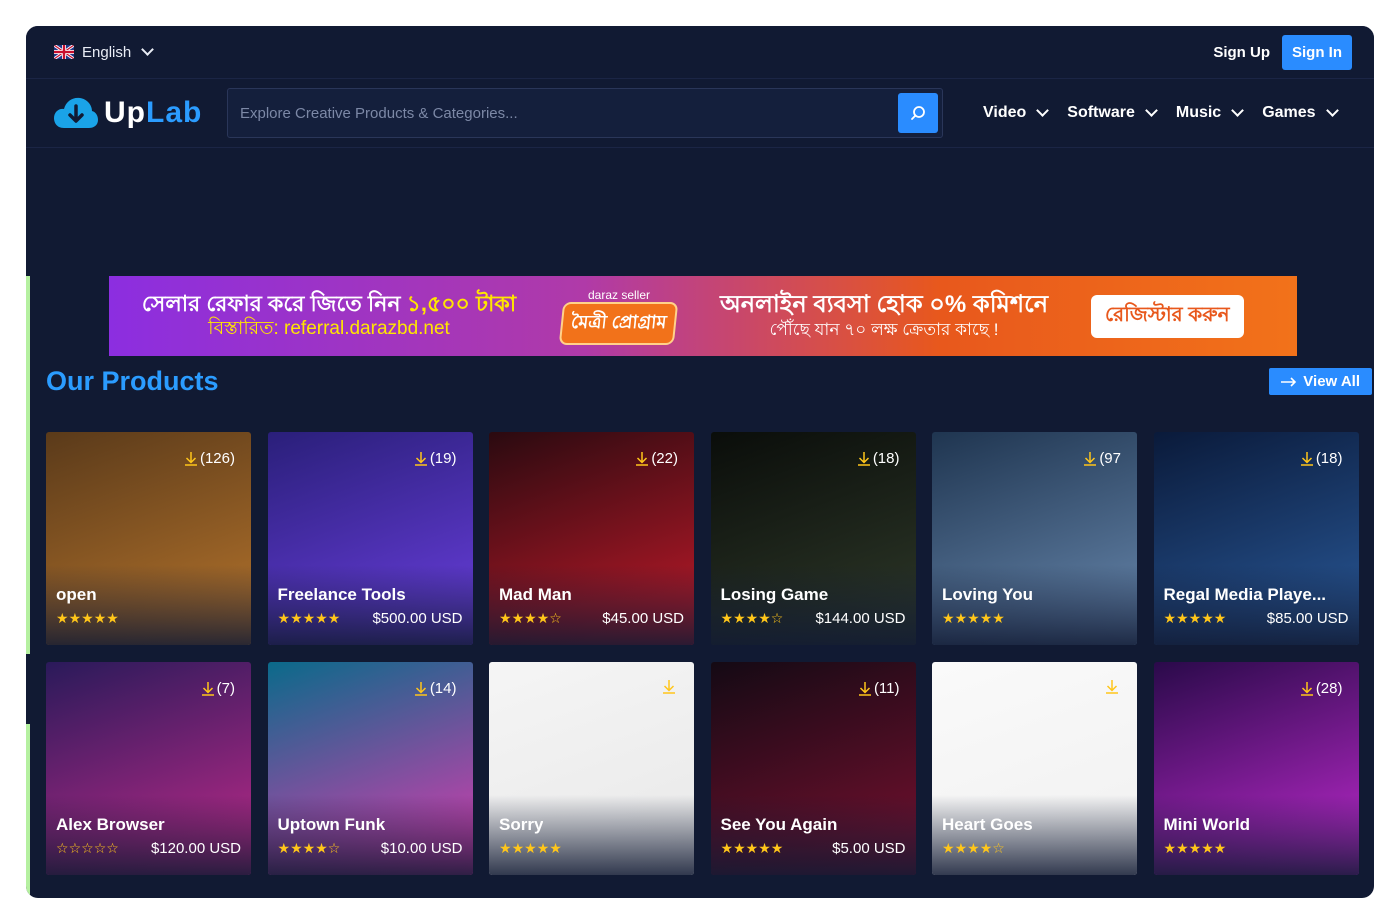  I want to click on download-count-value: (19), so click(443, 458).